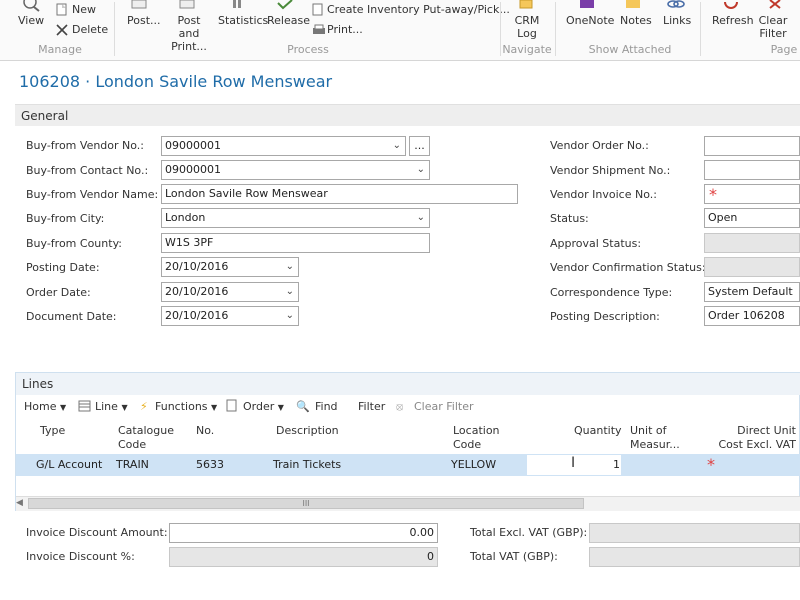  I want to click on document-date-field: 20/10/2016 ⌄, so click(230, 316).